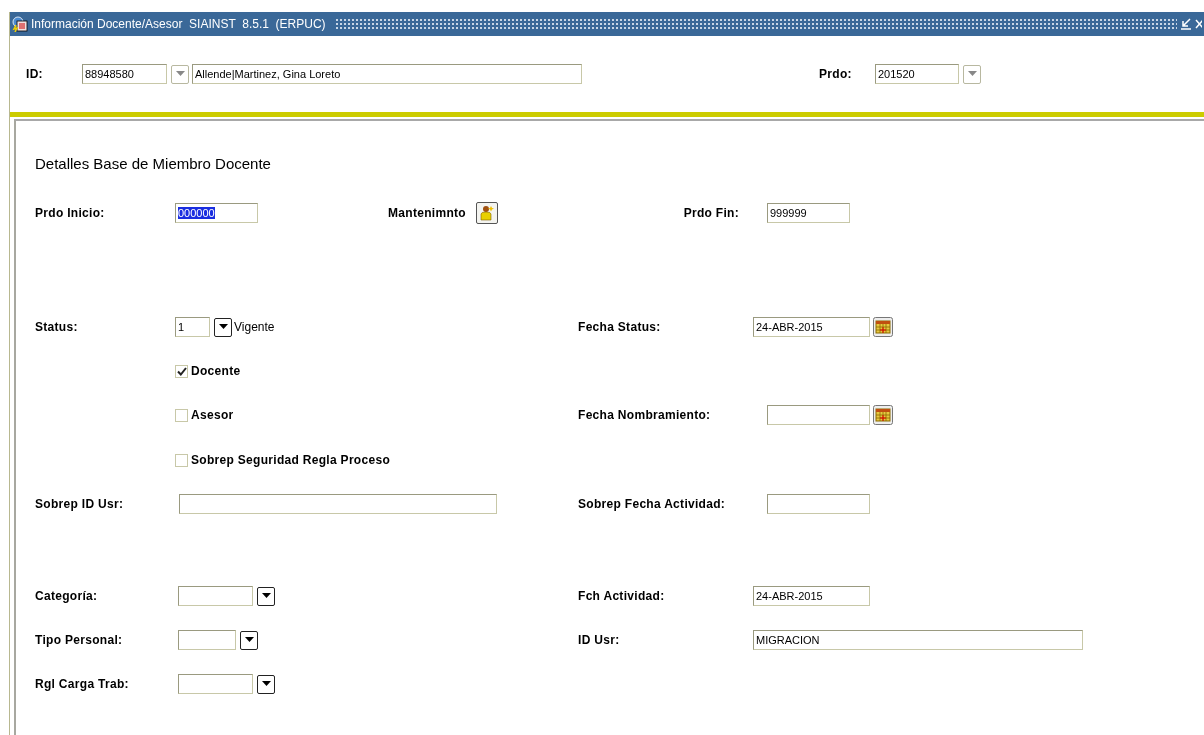 The image size is (1204, 735). What do you see at coordinates (917, 74) in the screenshot?
I see `term-field: 201520` at bounding box center [917, 74].